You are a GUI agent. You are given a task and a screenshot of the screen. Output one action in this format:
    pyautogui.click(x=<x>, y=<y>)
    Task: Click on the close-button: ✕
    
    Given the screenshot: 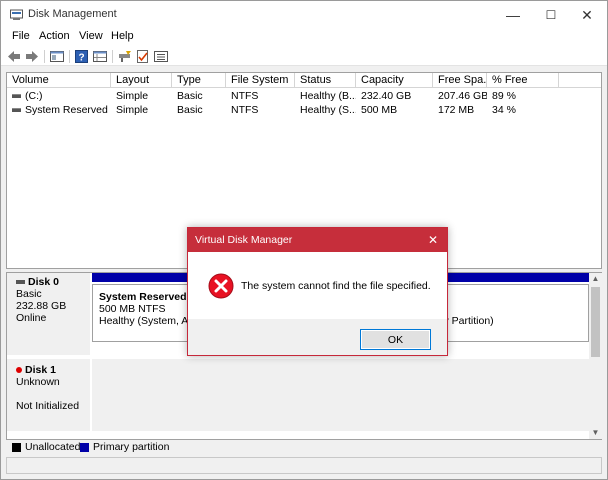 What is the action you would take?
    pyautogui.click(x=587, y=15)
    